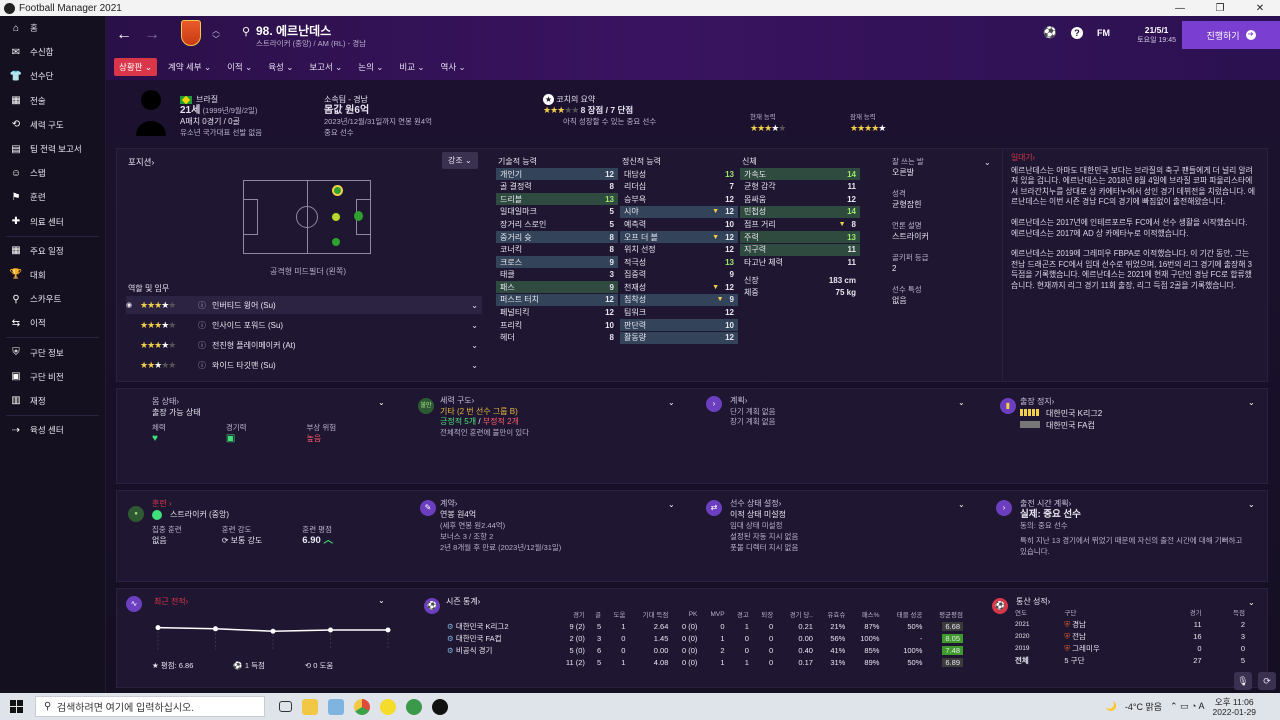 The width and height of the screenshot is (1280, 720). What do you see at coordinates (824, 600) in the screenshot?
I see `form-chevron-icon: ⌄` at bounding box center [824, 600].